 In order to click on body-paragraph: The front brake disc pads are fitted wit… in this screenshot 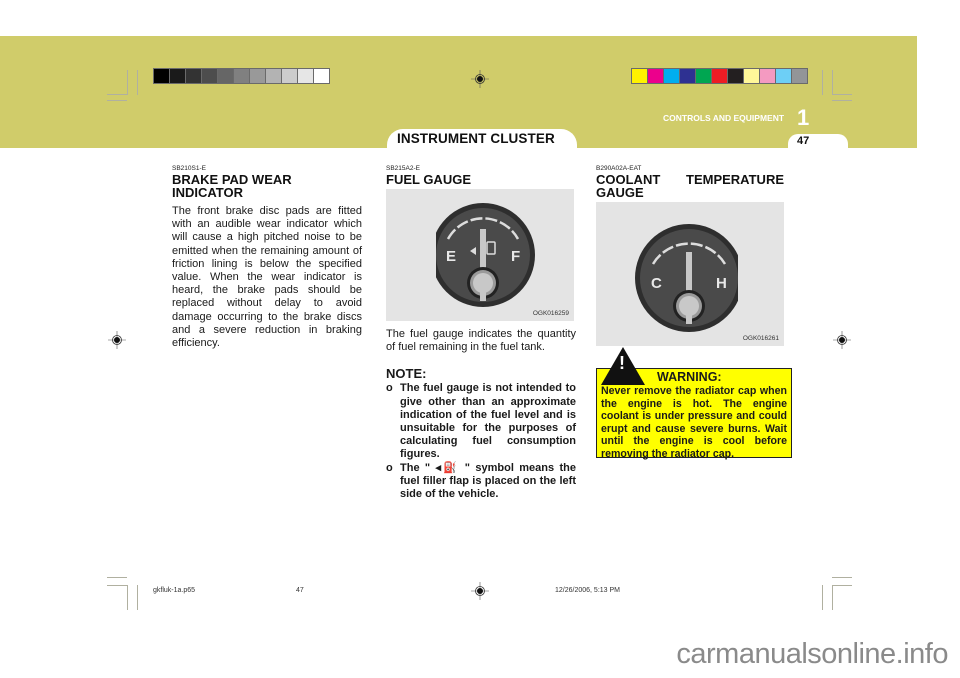, I will do `click(267, 277)`.